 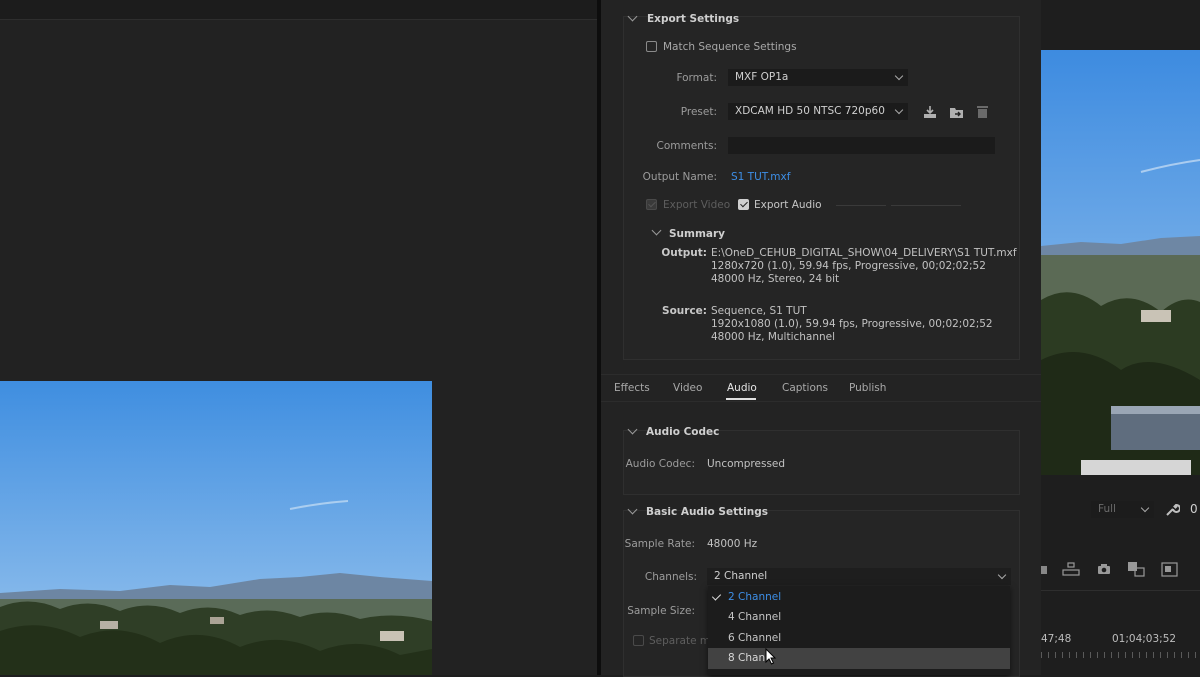 I want to click on tab-effects: Effects, so click(x=632, y=388).